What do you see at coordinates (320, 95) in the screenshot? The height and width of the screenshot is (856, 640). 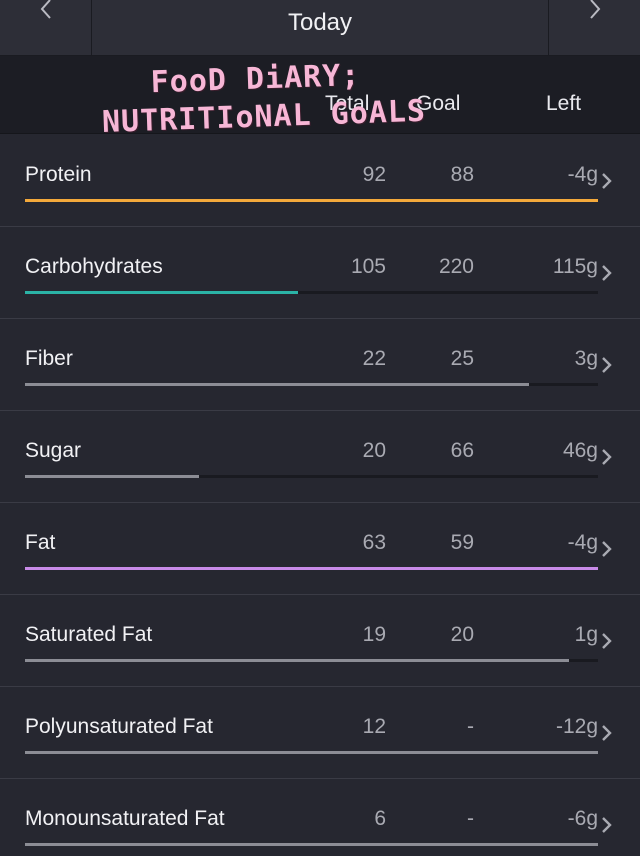 I see `column-header: Total Goal Left` at bounding box center [320, 95].